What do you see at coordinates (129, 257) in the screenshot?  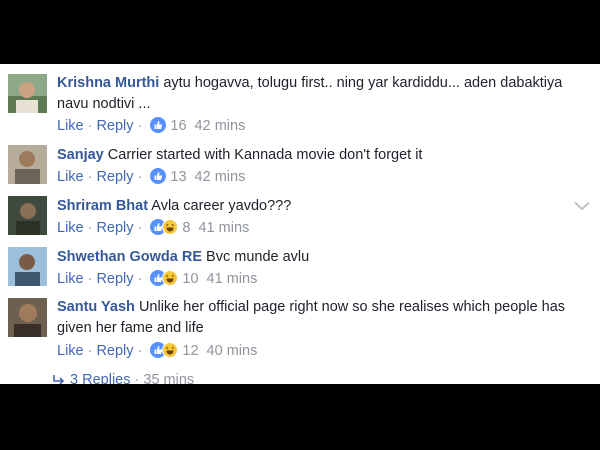 I see `comment-author: Shwethan Gowda RE` at bounding box center [129, 257].